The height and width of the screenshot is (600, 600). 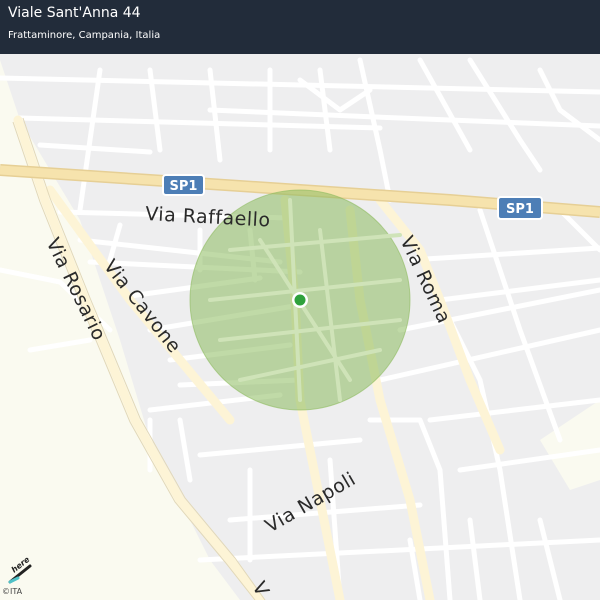 I want to click on sp1-shield-left: SP1, so click(x=183, y=185).